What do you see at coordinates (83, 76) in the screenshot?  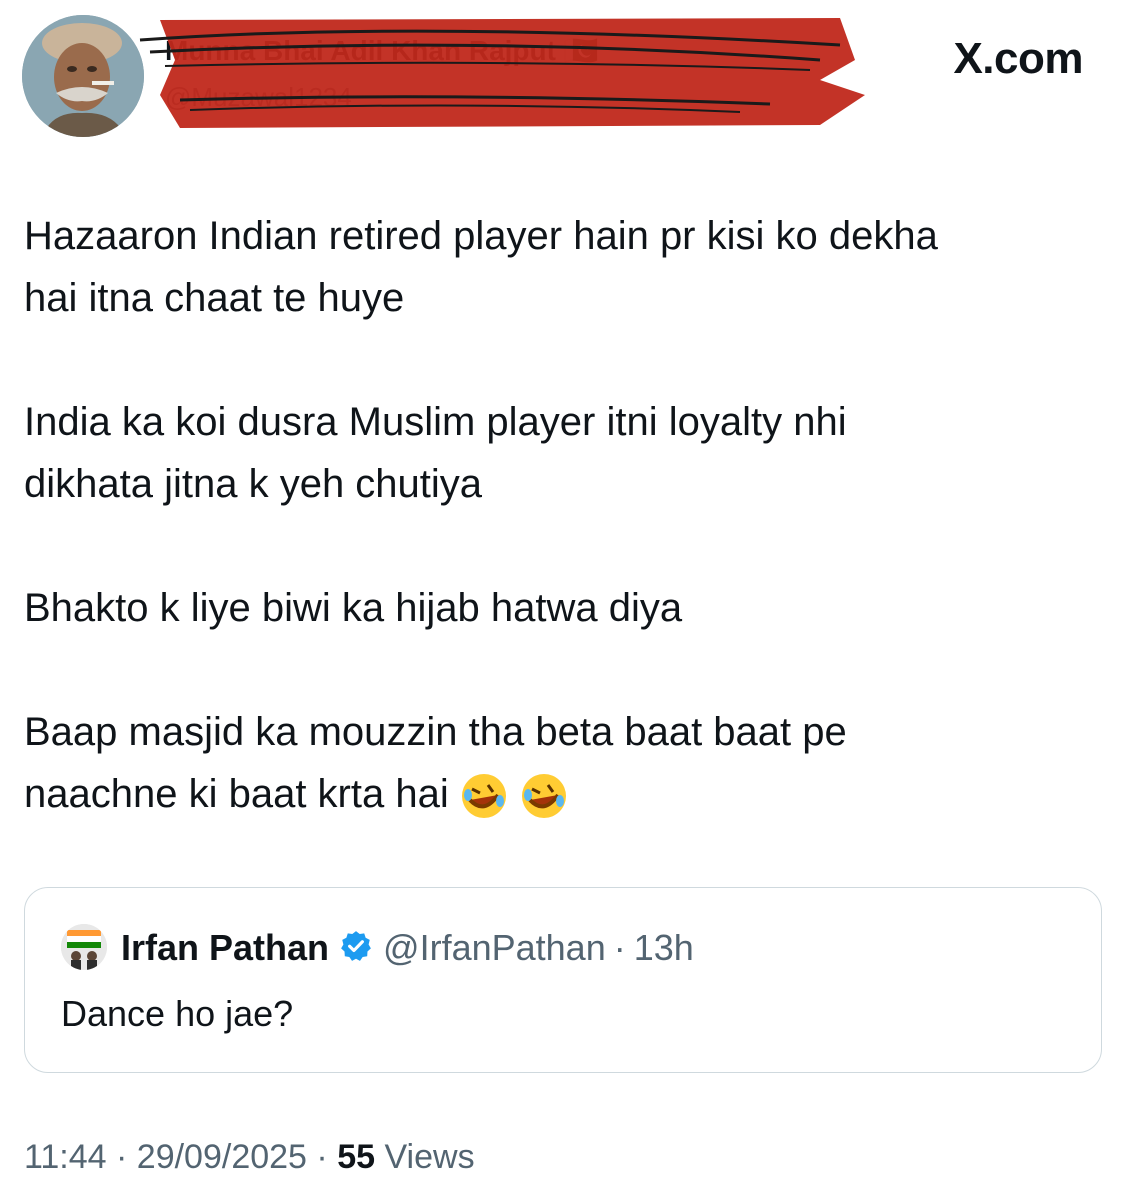 I see `author-avatar` at bounding box center [83, 76].